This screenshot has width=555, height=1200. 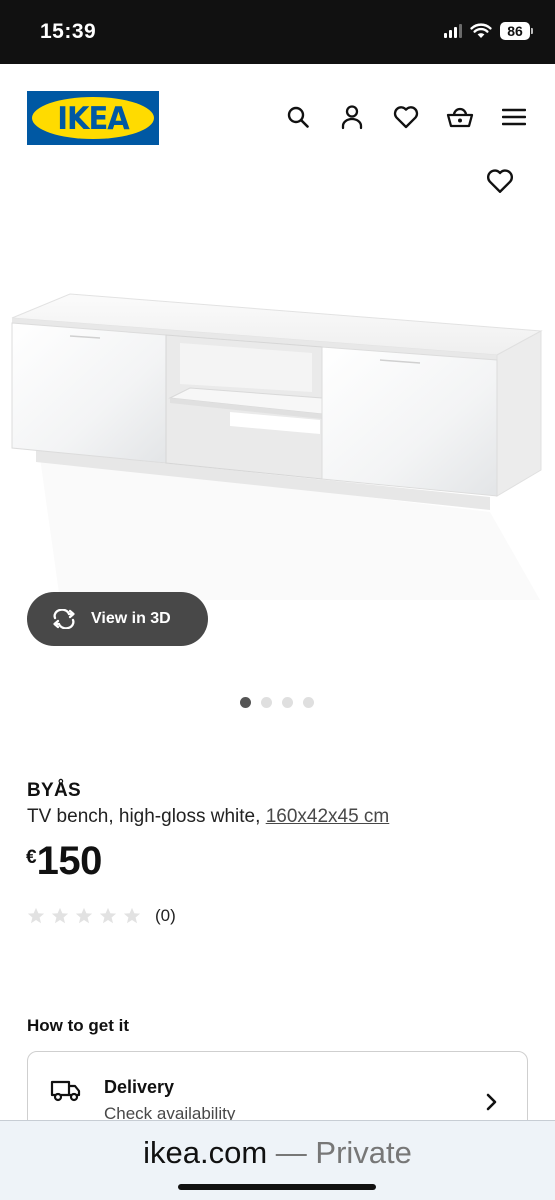 What do you see at coordinates (65, 1091) in the screenshot?
I see `delivery-truck-icon` at bounding box center [65, 1091].